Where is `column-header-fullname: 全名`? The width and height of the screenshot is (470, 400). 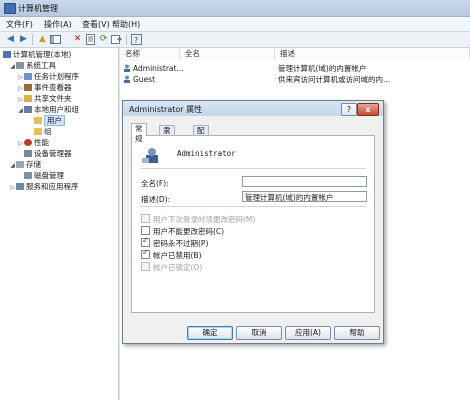 column-header-fullname: 全名 is located at coordinates (227, 54).